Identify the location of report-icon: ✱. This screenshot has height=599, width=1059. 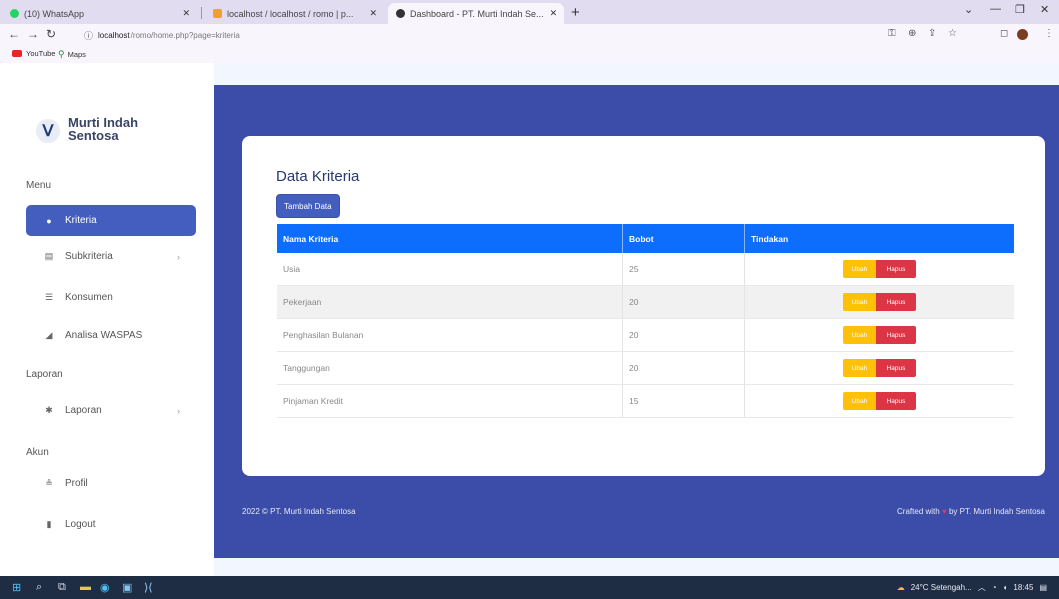
(49, 410).